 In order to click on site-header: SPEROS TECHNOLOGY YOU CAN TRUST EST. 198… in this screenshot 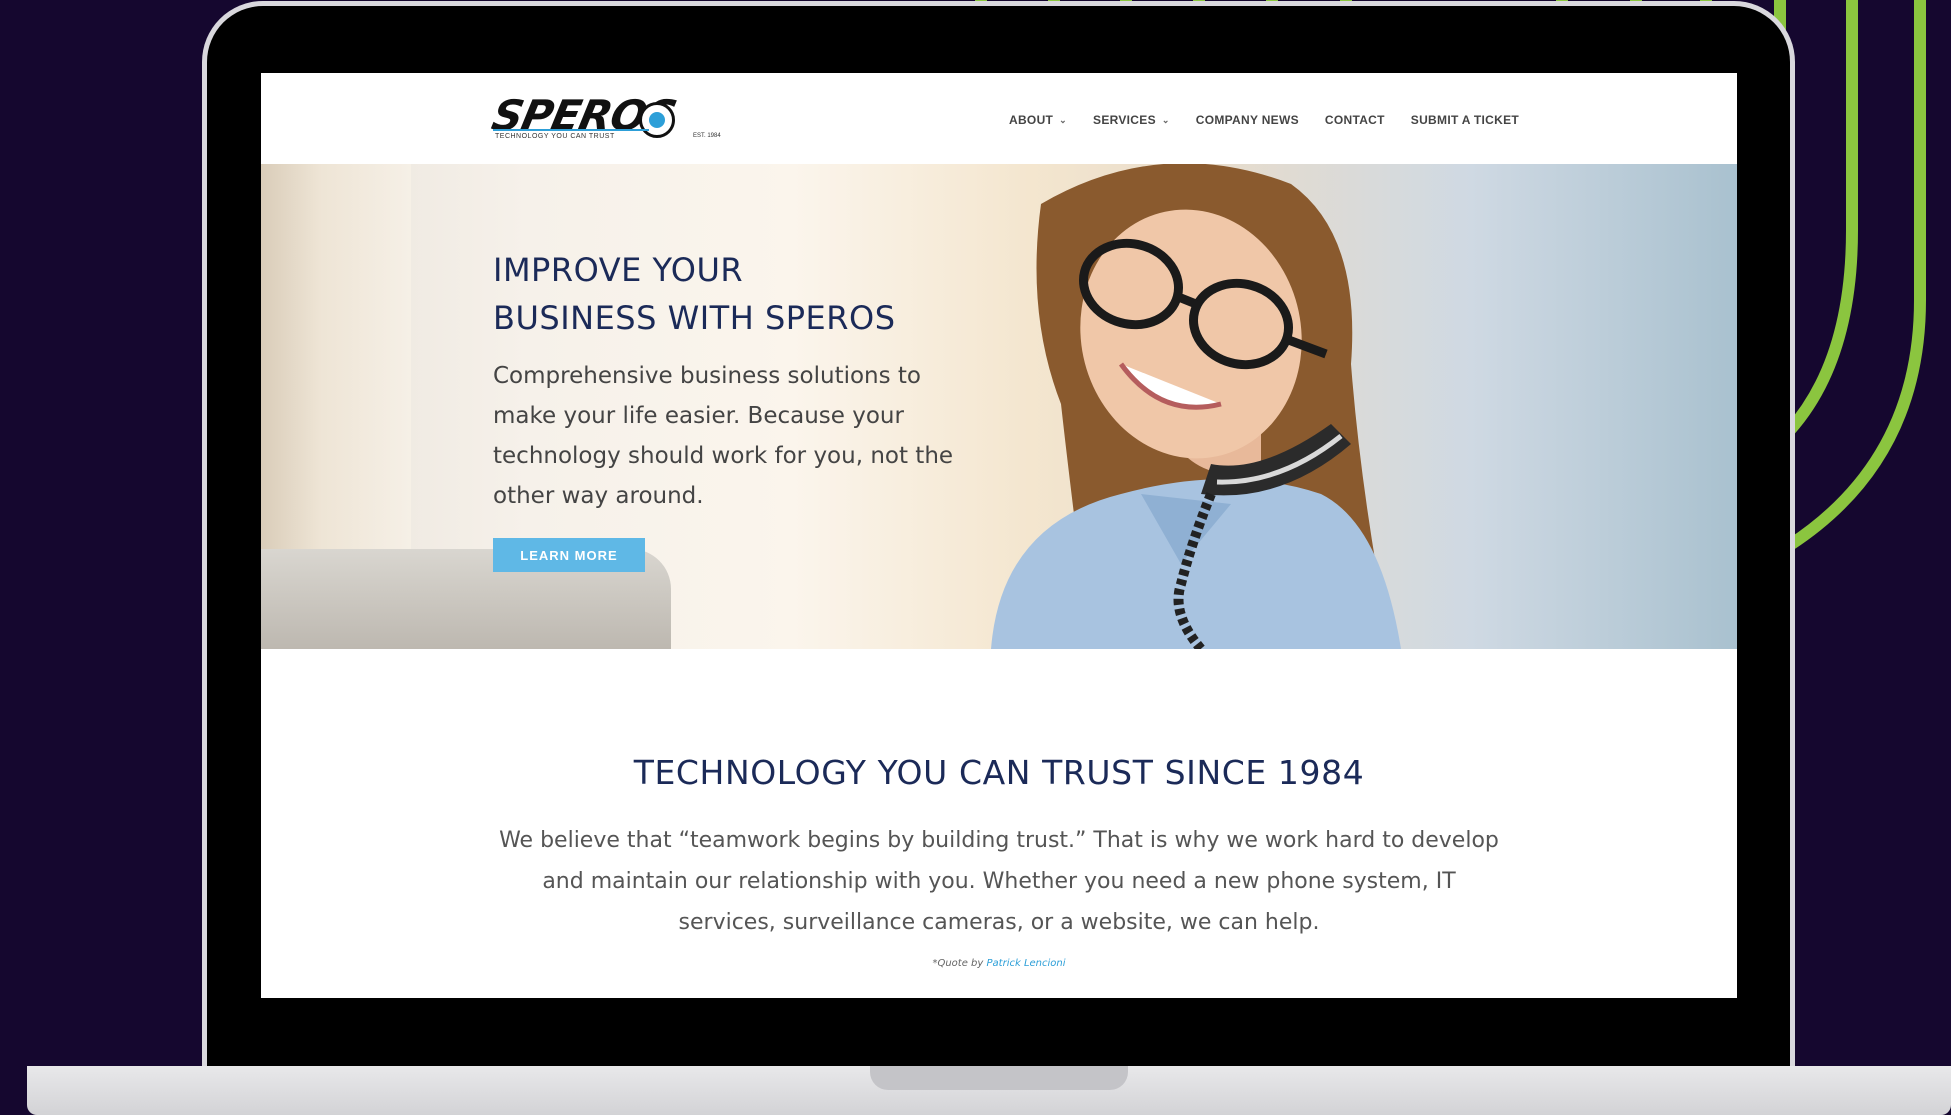, I will do `click(999, 118)`.